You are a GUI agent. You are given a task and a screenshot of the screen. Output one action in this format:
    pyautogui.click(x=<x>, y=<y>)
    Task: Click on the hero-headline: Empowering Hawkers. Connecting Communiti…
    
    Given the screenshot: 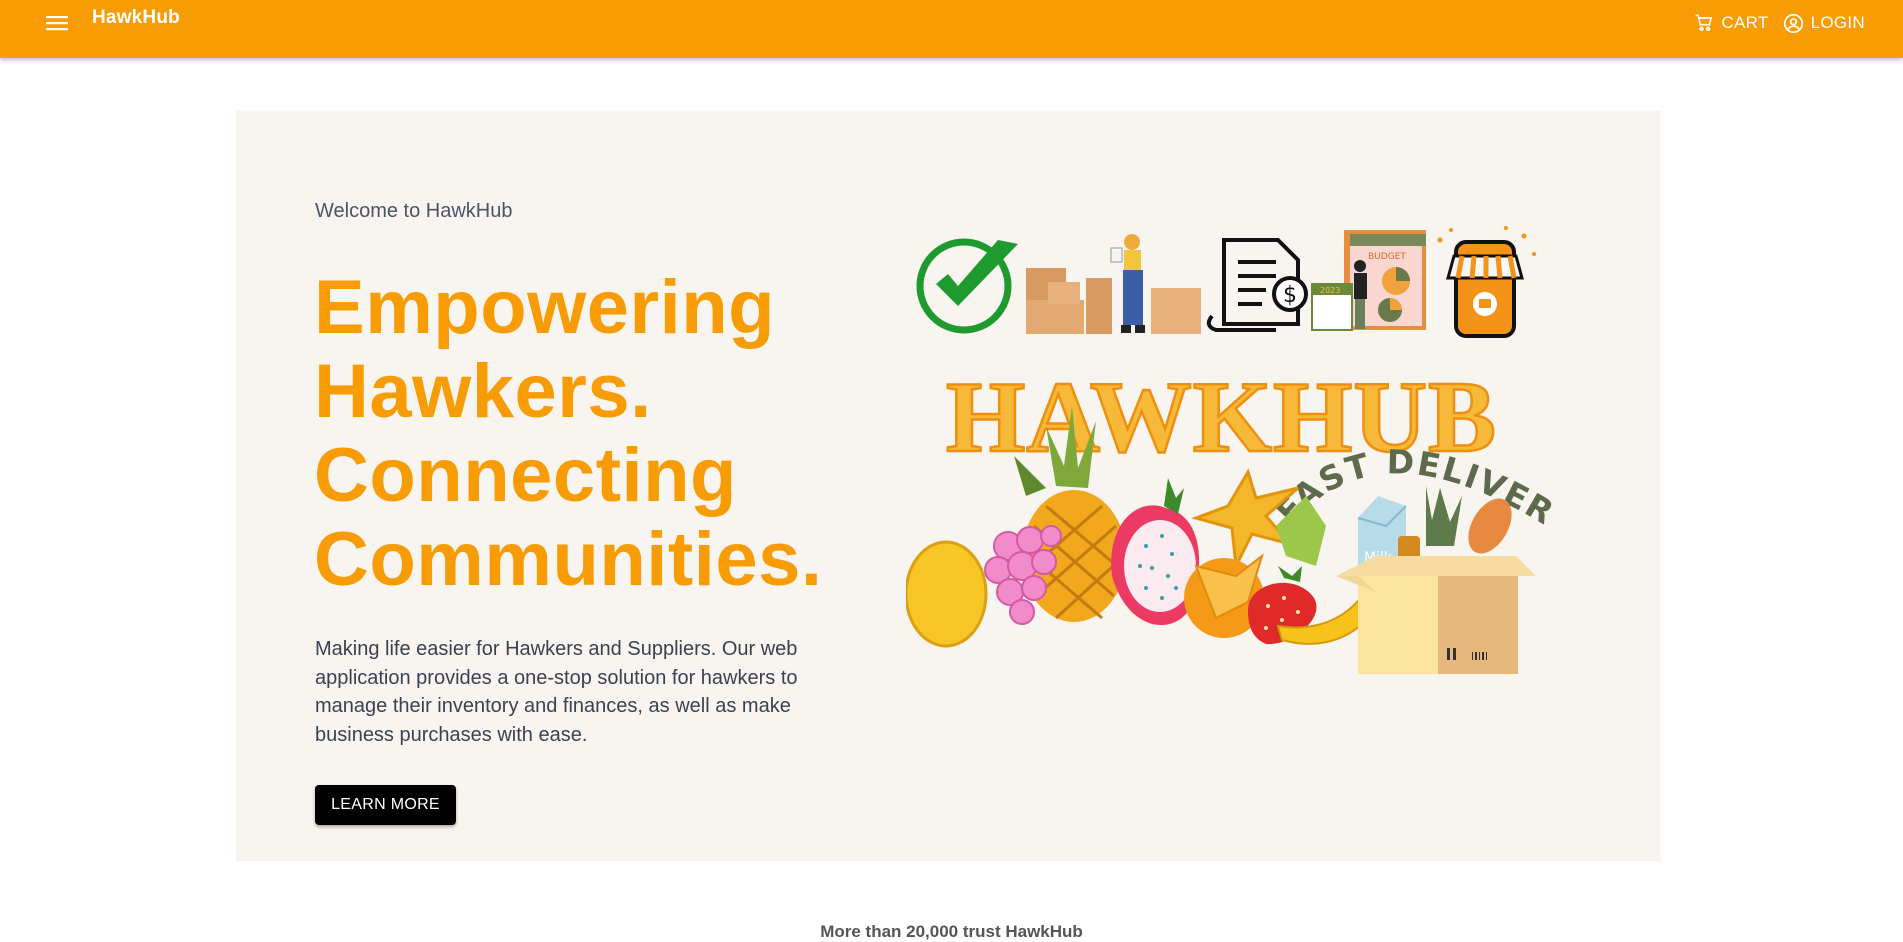 What is the action you would take?
    pyautogui.click(x=594, y=434)
    